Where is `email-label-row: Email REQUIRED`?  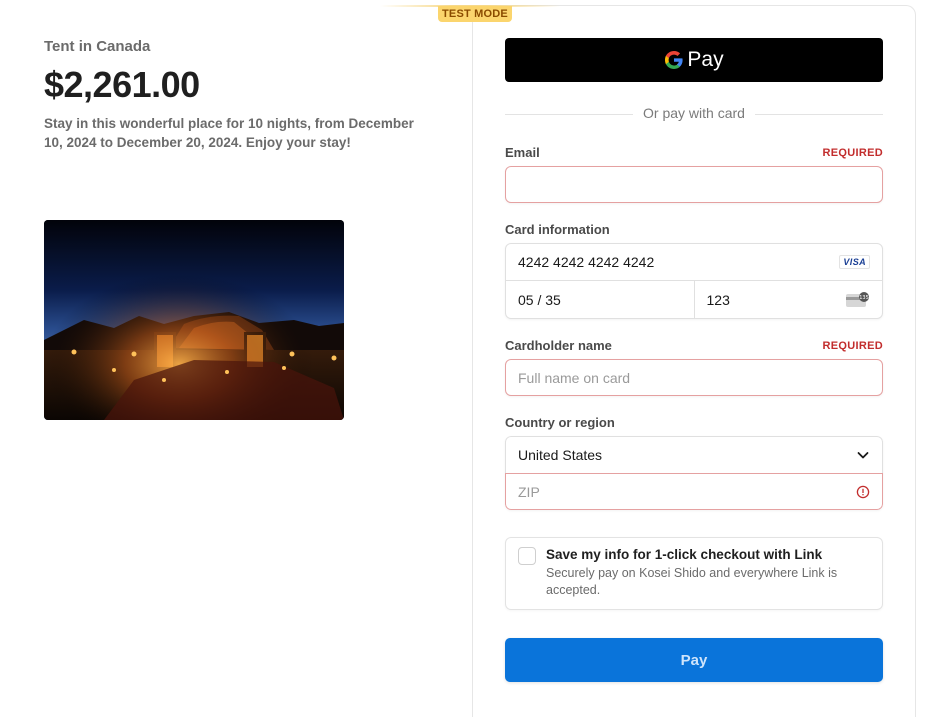 email-label-row: Email REQUIRED is located at coordinates (694, 152).